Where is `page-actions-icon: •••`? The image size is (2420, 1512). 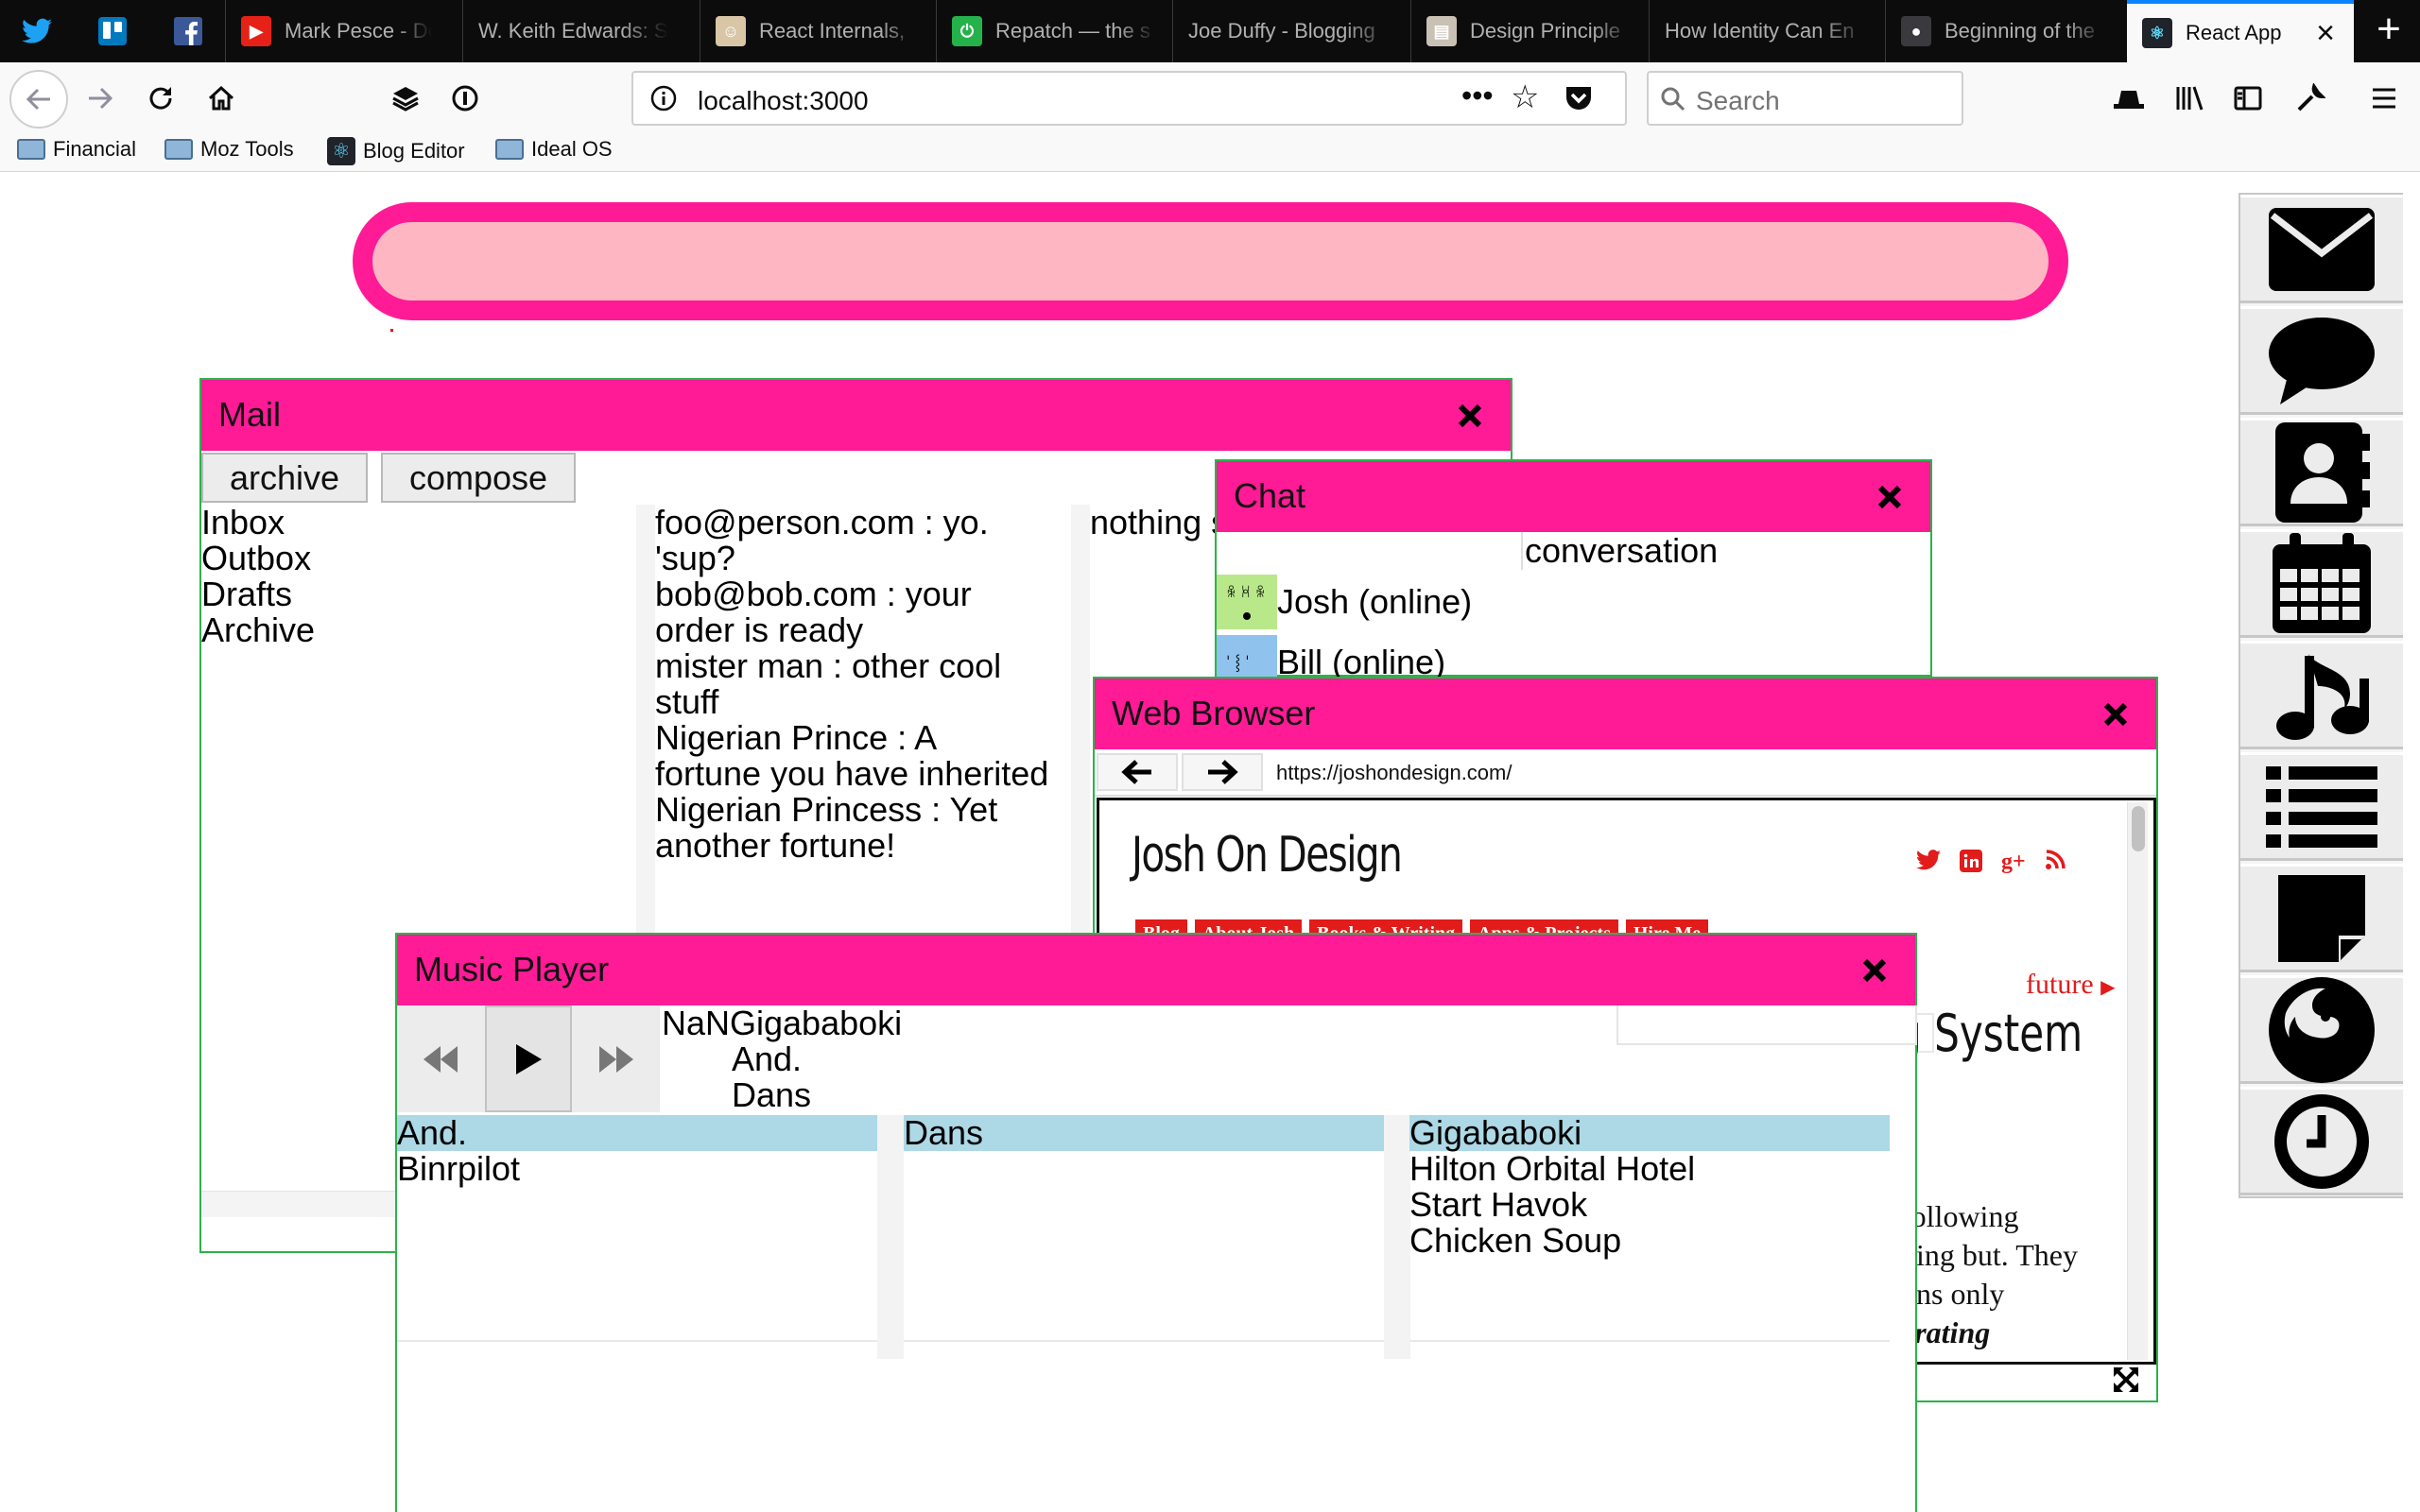
page-actions-icon: ••• is located at coordinates (1477, 95).